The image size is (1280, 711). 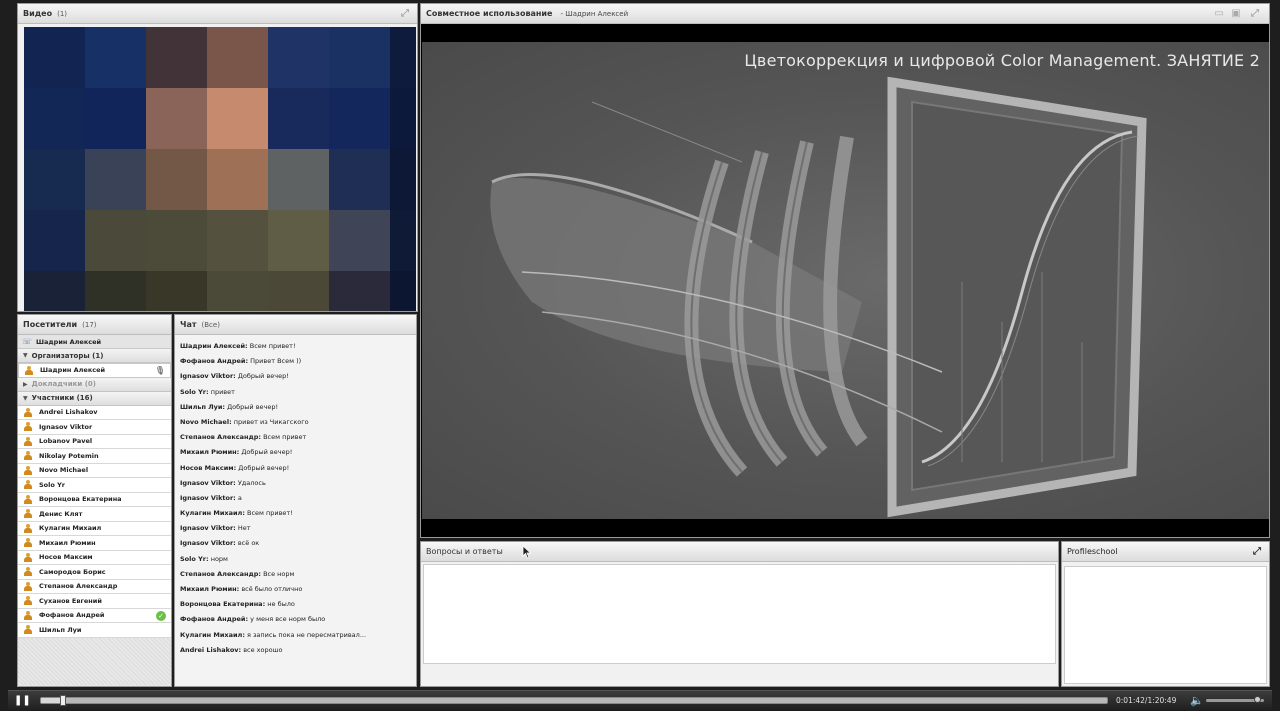 I want to click on participant-row: Шильп Луи, so click(x=94, y=630).